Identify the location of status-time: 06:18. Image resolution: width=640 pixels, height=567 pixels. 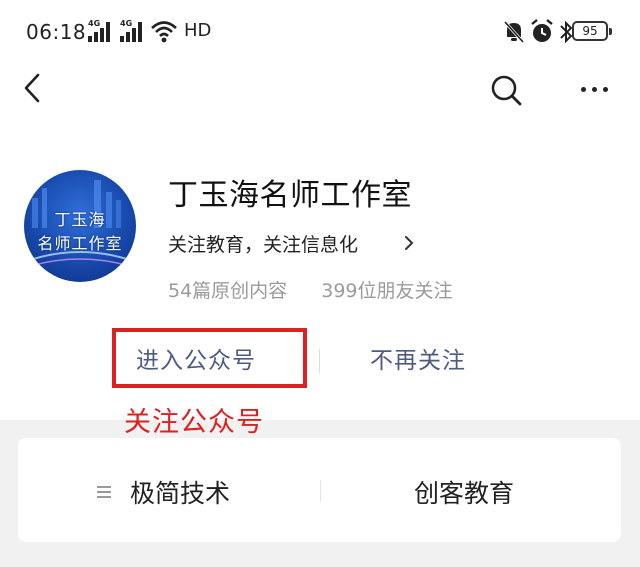
(56, 32).